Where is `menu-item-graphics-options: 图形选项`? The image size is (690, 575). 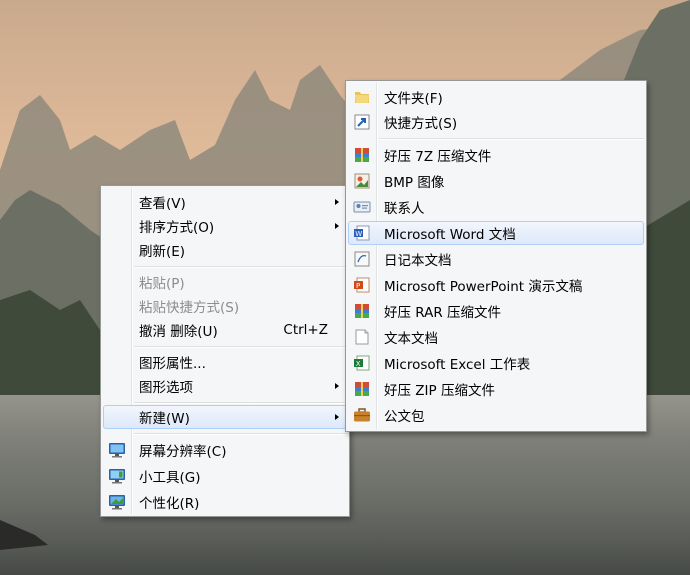
menu-item-graphics-options: 图形选项 is located at coordinates (225, 386).